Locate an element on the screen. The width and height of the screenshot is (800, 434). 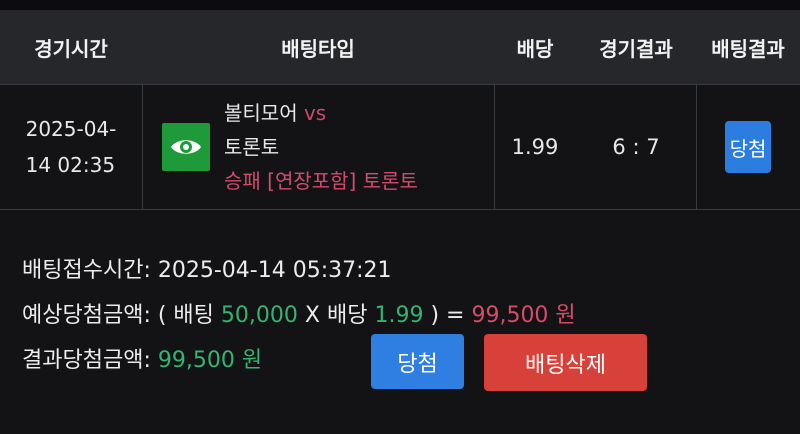
odds-value: 1.99 is located at coordinates (535, 147).